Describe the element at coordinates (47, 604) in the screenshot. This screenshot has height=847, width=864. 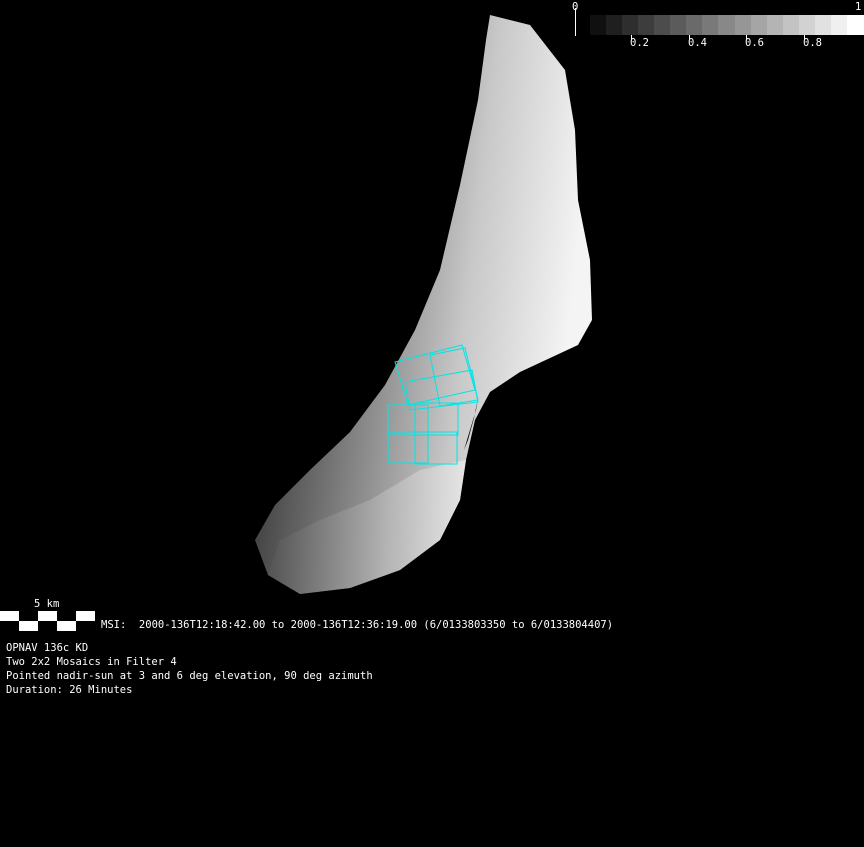
I see `scale-bar-label: 5 km` at that location.